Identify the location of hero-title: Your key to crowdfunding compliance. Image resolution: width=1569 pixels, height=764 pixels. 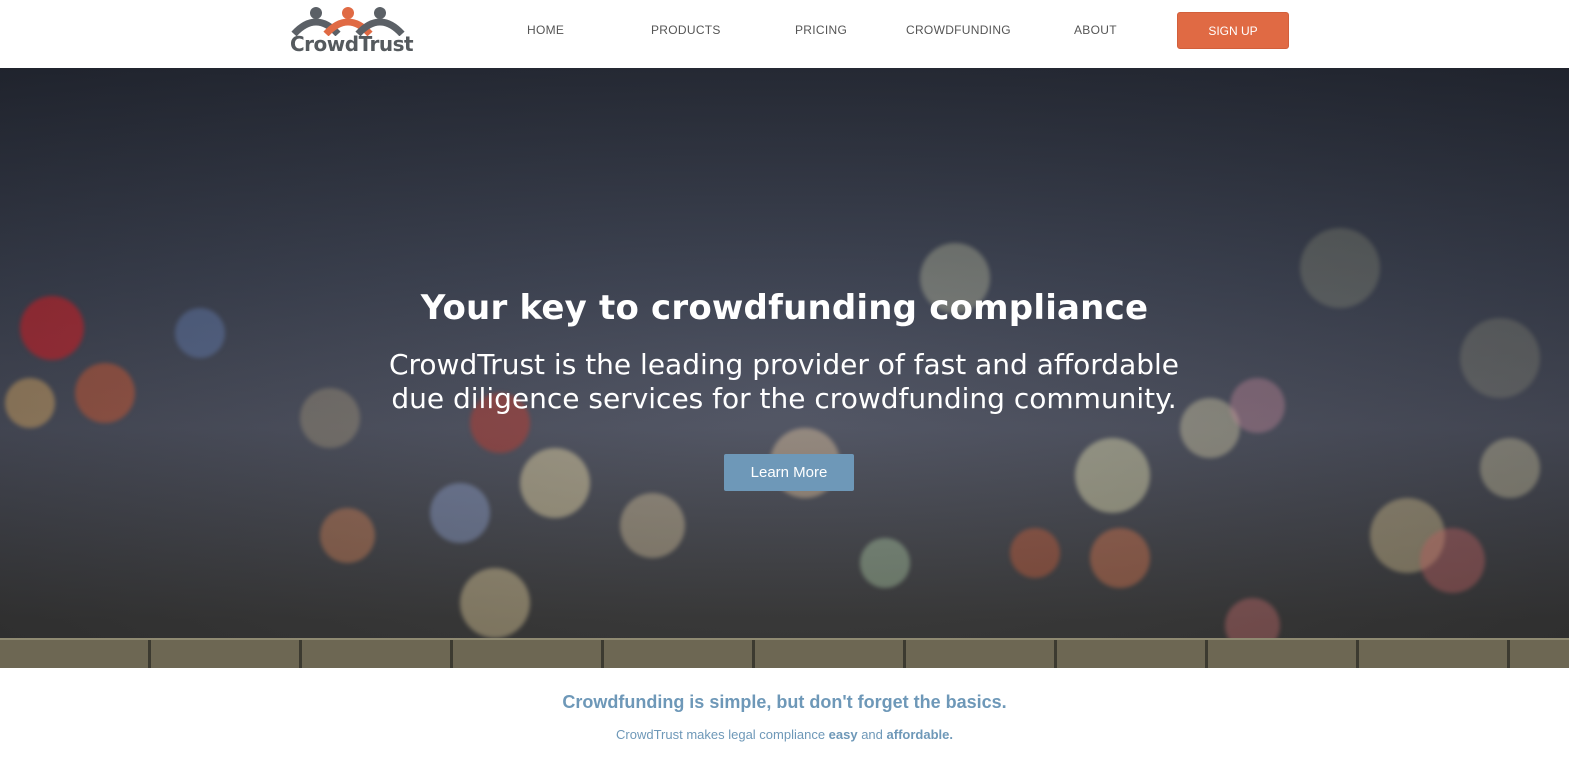
(784, 308).